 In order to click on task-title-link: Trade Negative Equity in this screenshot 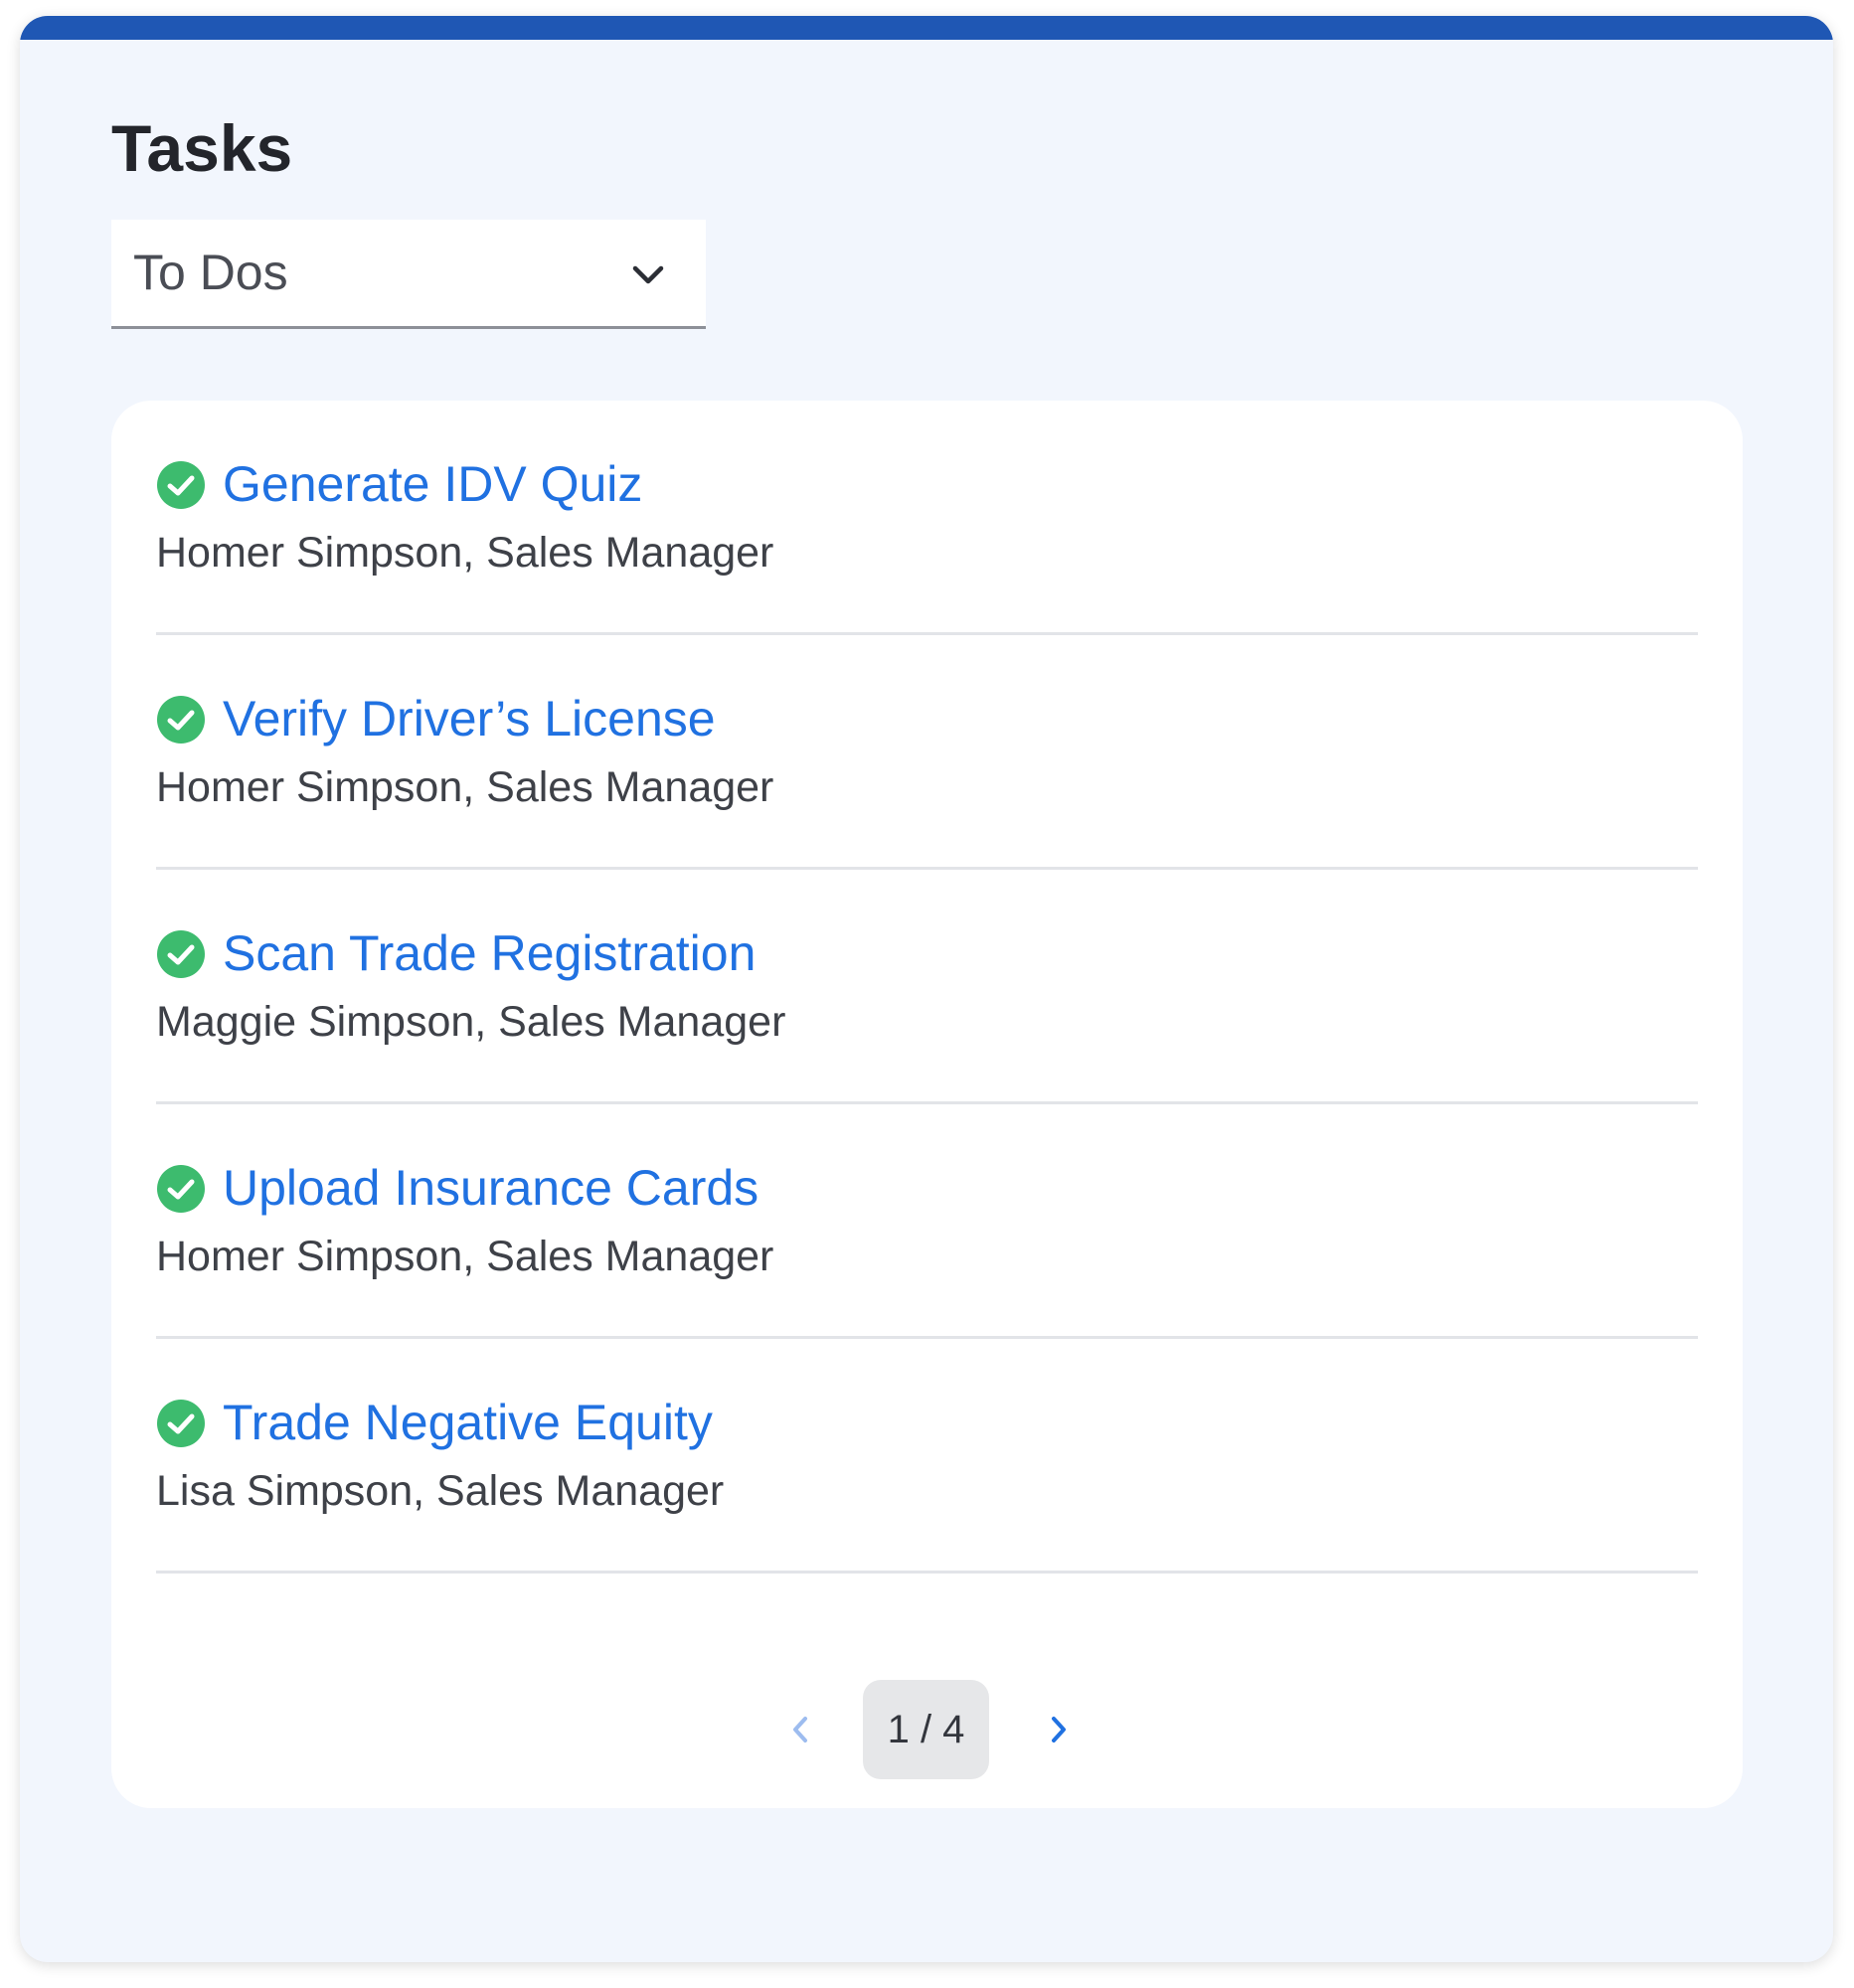, I will do `click(468, 1422)`.